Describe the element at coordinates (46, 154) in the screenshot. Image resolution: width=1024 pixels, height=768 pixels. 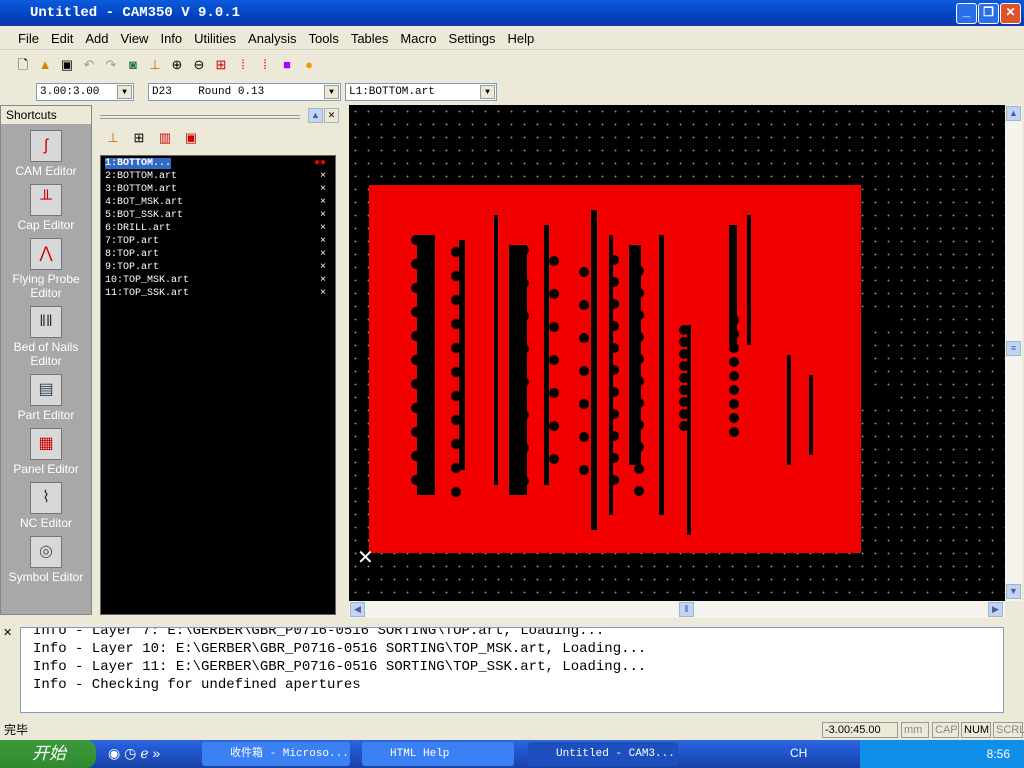
I see `shortcut-cam-editor: ʃ CAM Editor` at that location.